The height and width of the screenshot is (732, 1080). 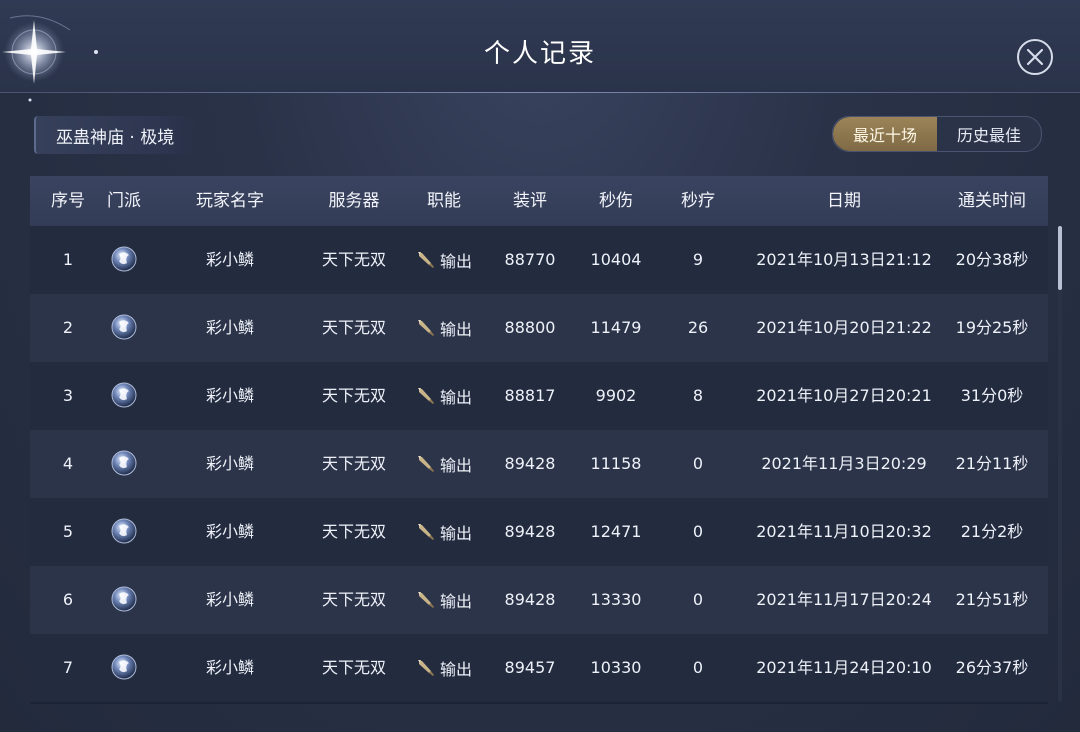 I want to click on cell-gear: 88817, so click(x=530, y=395).